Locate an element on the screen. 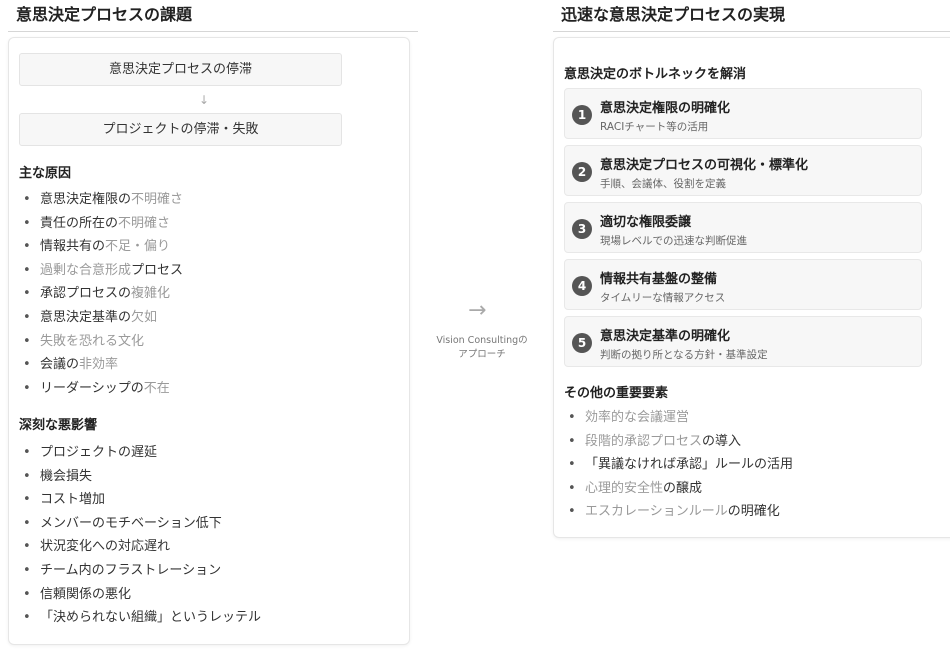 This screenshot has width=950, height=658. item-text: コスト増加 is located at coordinates (73, 500).